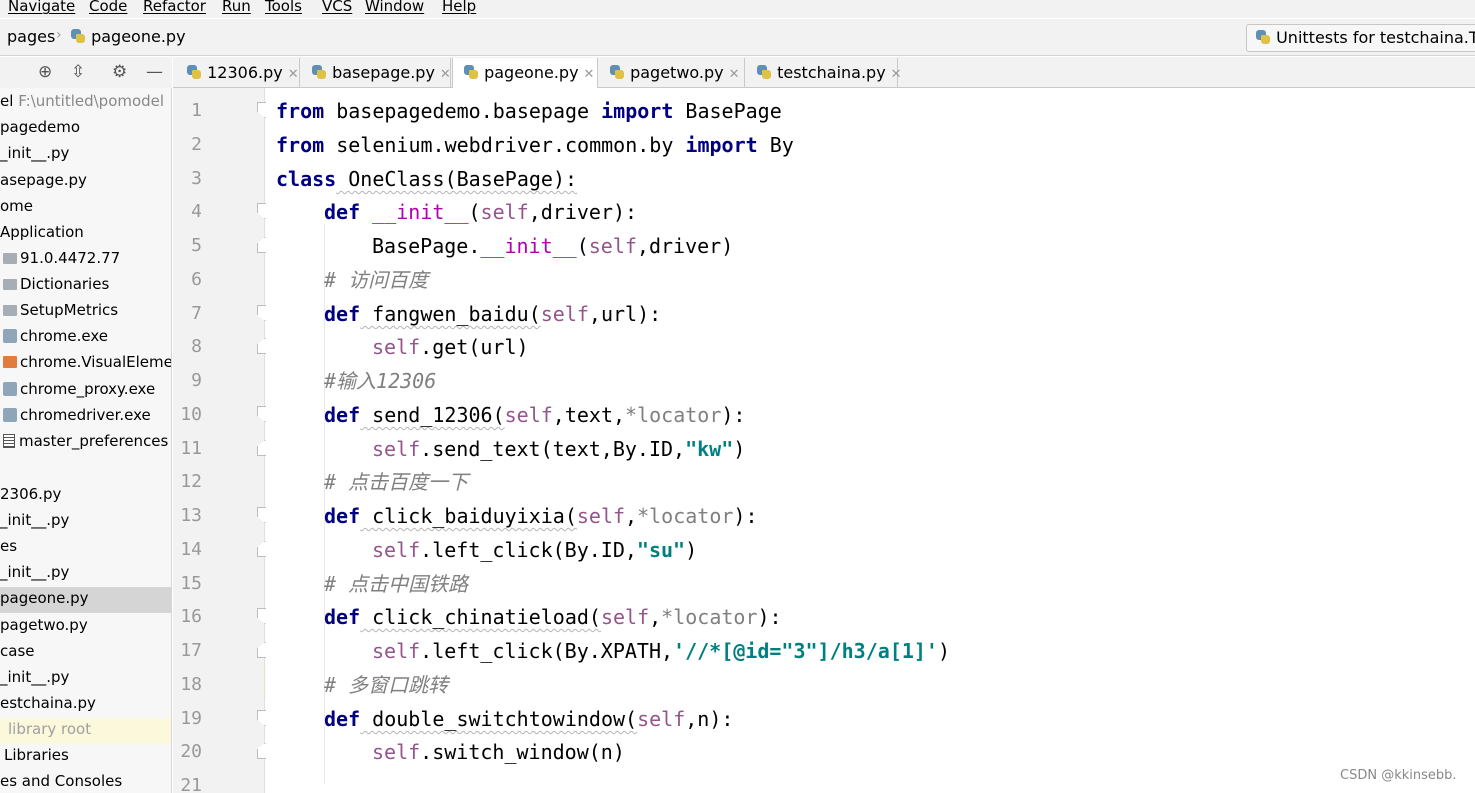  I want to click on gear-icon: ⚙, so click(119, 72).